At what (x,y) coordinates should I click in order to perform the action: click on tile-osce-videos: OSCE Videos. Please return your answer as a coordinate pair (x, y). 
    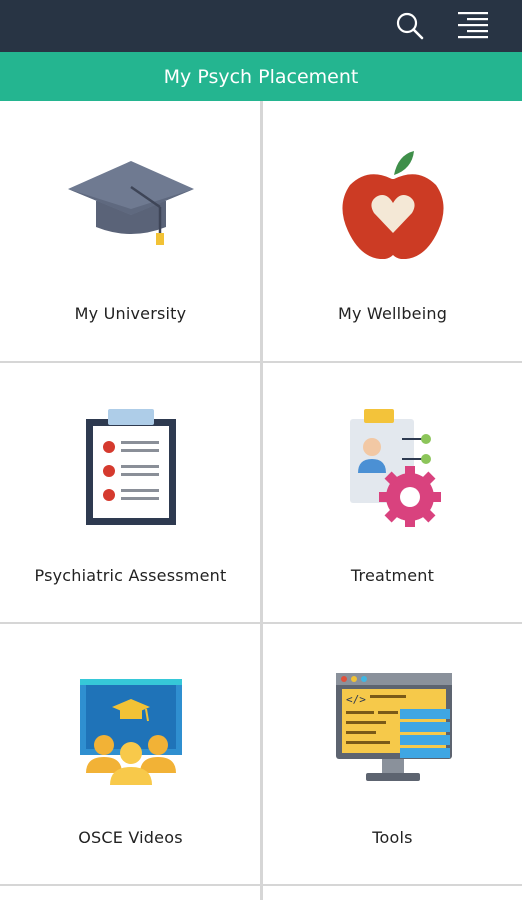
    Looking at the image, I should click on (130, 755).